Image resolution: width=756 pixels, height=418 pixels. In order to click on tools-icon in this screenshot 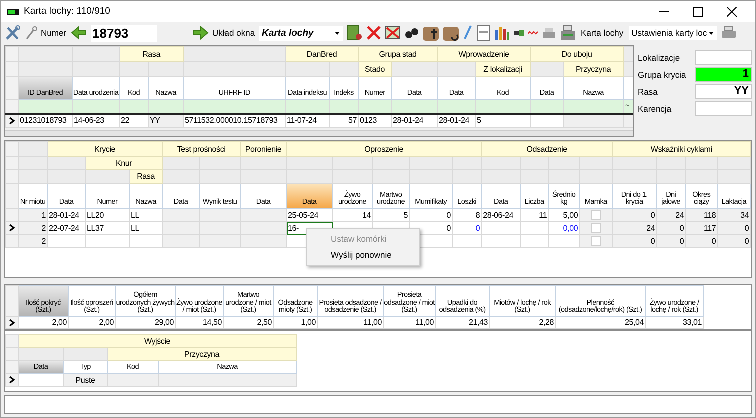, I will do `click(13, 33)`.